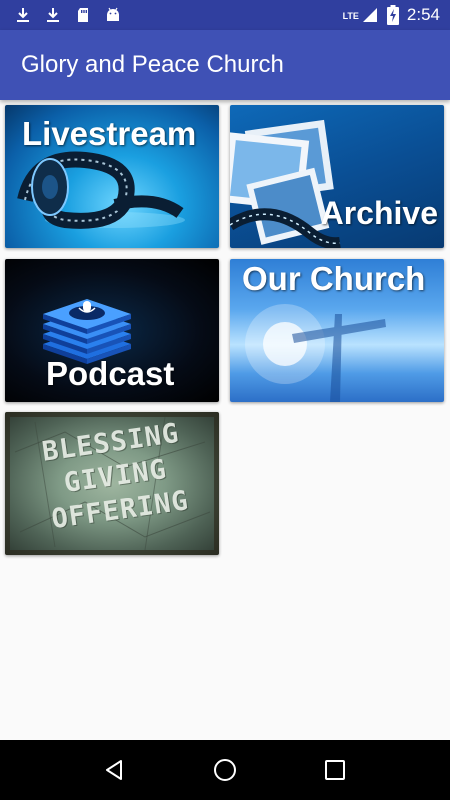 The width and height of the screenshot is (450, 800). What do you see at coordinates (112, 330) in the screenshot?
I see `podcast-tile: Podcast` at bounding box center [112, 330].